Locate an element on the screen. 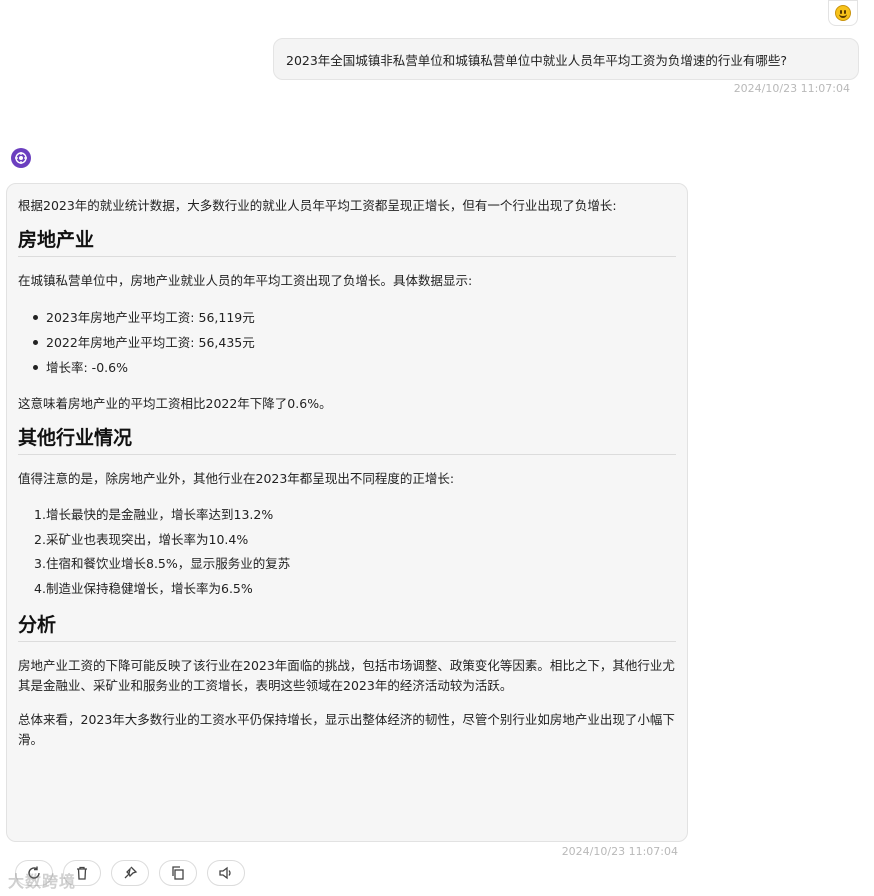 The image size is (874, 896). assistant-message-timestamp: 2024/10/23 11:07:04 is located at coordinates (619, 851).